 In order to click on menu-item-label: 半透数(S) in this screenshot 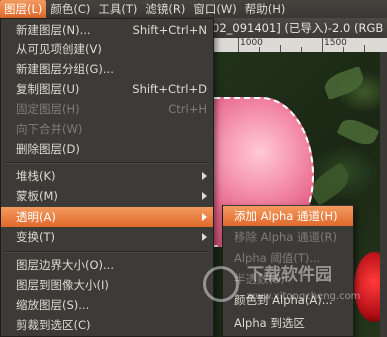, I will do `click(259, 279)`.